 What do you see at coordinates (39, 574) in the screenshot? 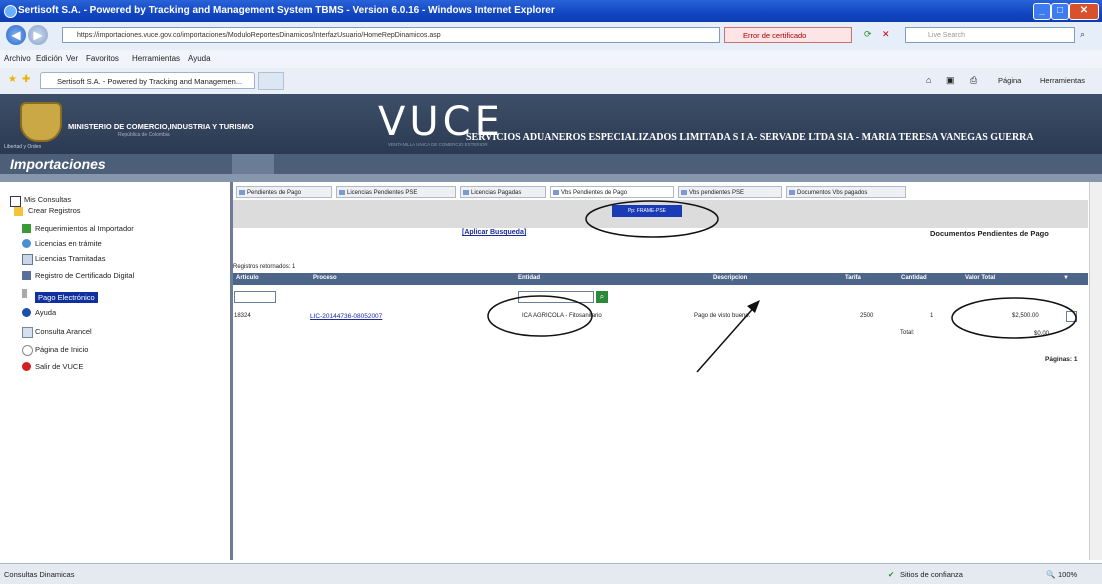
I see `status-text: Consultas Dinamicas` at bounding box center [39, 574].